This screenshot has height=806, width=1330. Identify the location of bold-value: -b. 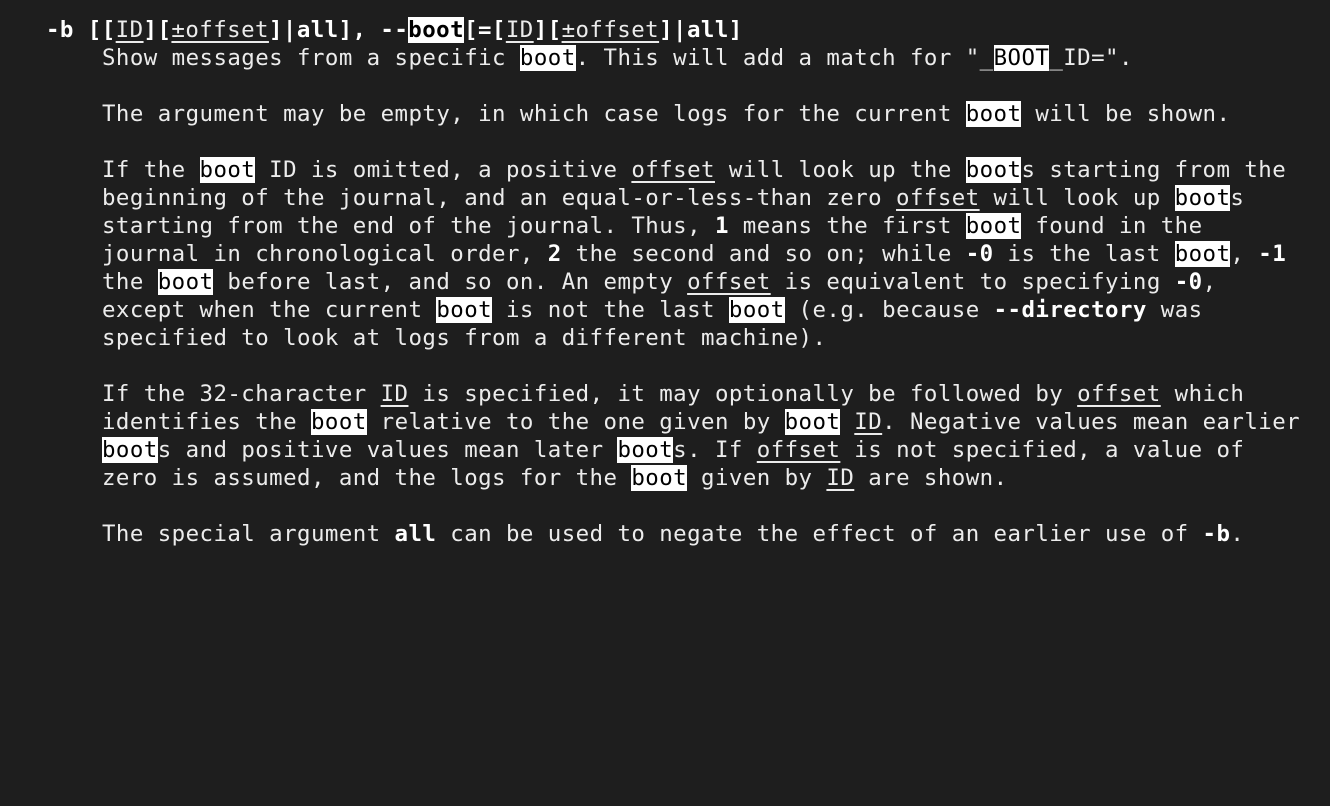
(1216, 534).